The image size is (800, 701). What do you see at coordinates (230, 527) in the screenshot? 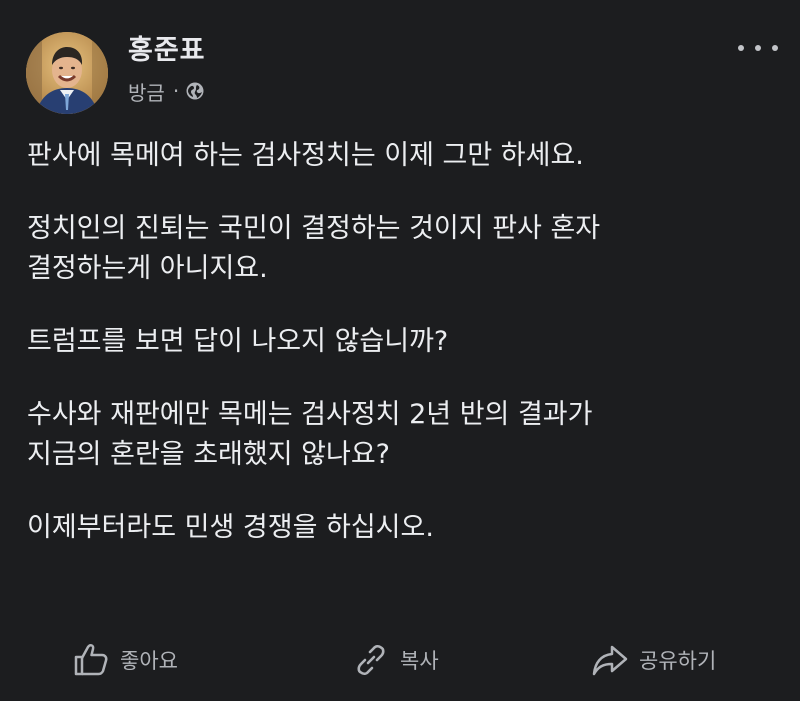
I see `post-line: 이제부터라도 민생 경쟁을 하십시오.` at bounding box center [230, 527].